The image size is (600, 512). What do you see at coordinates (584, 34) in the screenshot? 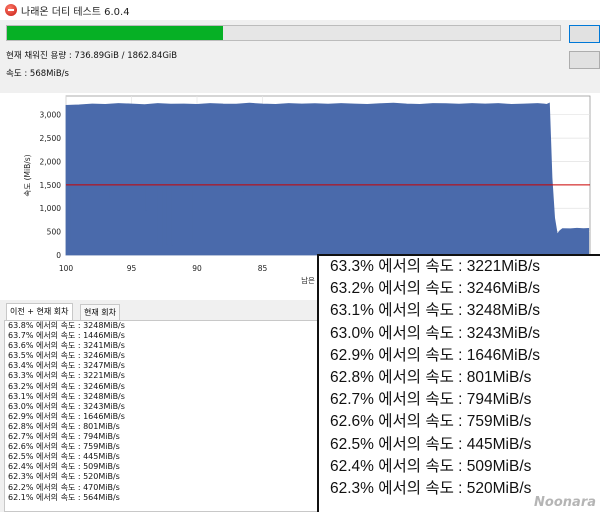
I see `start-button` at bounding box center [584, 34].